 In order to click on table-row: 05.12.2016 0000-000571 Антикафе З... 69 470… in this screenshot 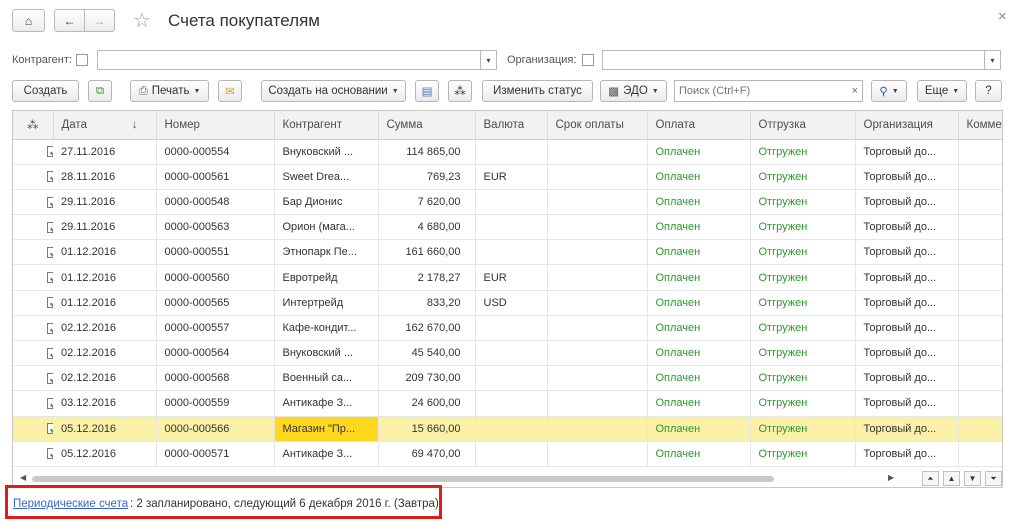, I will do `click(507, 454)`.